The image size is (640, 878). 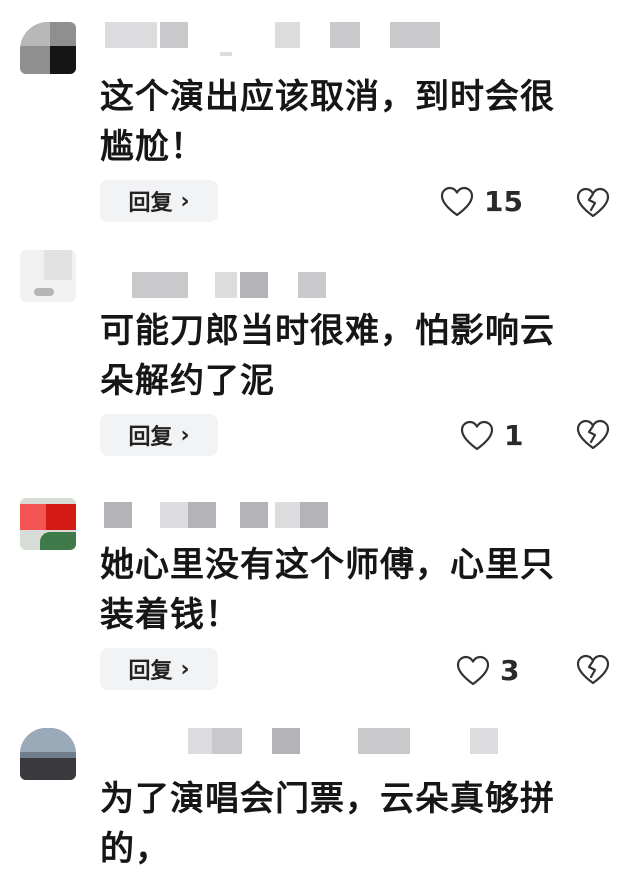 I want to click on comment-text-line: 朵解约了泥, so click(x=187, y=381).